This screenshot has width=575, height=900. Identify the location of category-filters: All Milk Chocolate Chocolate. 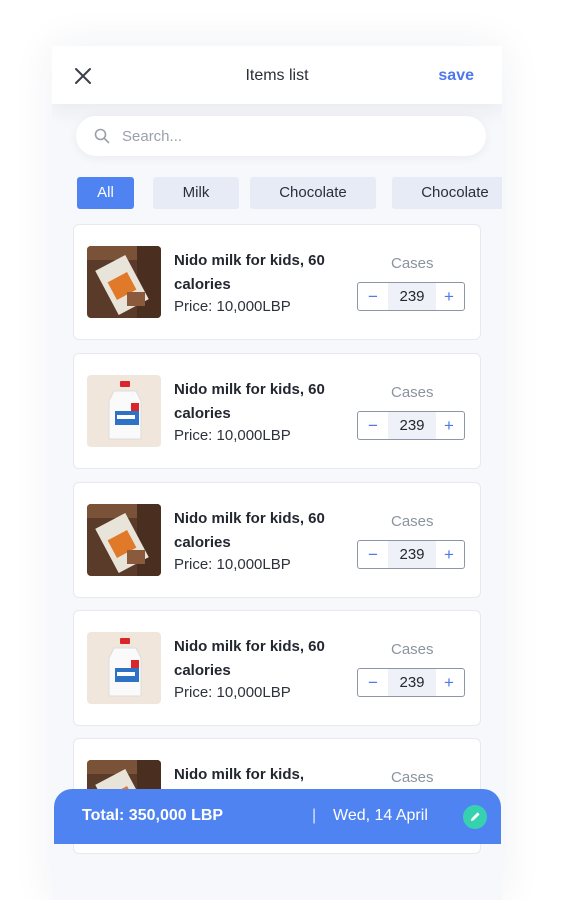
(289, 193).